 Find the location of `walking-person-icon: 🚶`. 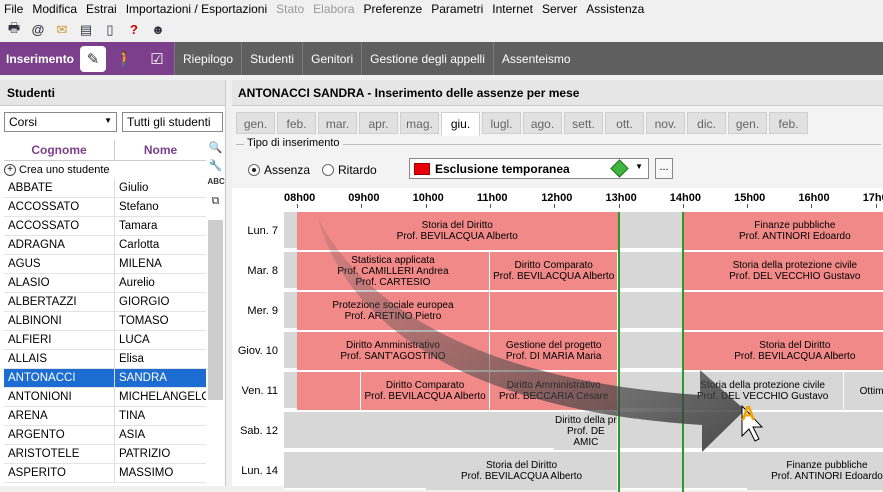

walking-person-icon: 🚶 is located at coordinates (125, 59).